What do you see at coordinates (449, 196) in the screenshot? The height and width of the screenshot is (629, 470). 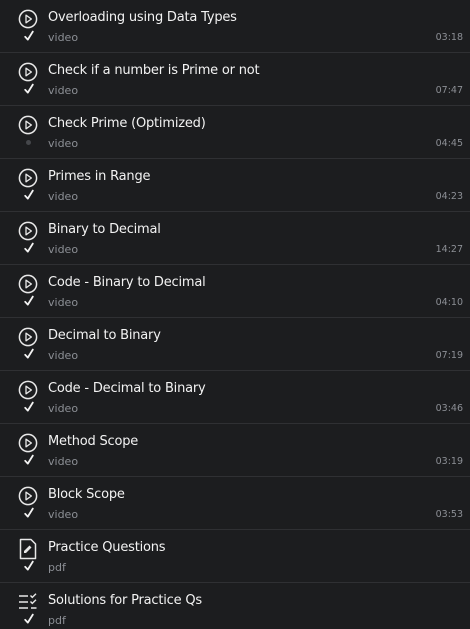 I see `lecture-duration: 04:23` at bounding box center [449, 196].